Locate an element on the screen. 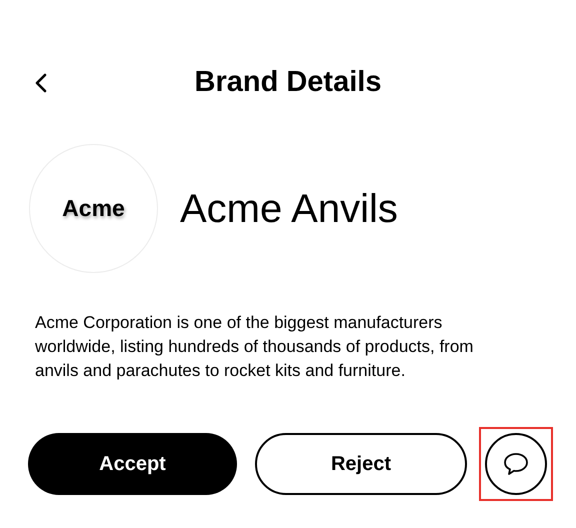 The height and width of the screenshot is (528, 576). logo-text: Acme is located at coordinates (93, 209).